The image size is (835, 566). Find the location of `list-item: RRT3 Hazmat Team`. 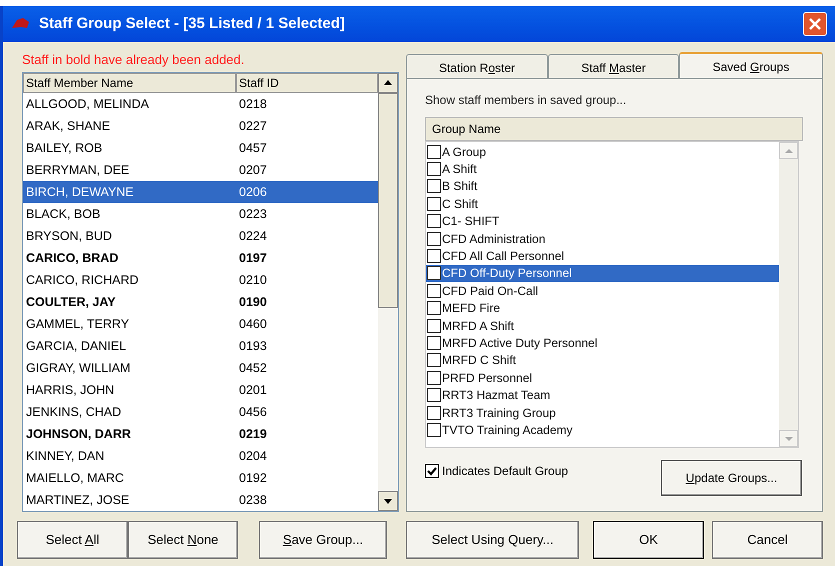

list-item: RRT3 Hazmat Team is located at coordinates (603, 395).